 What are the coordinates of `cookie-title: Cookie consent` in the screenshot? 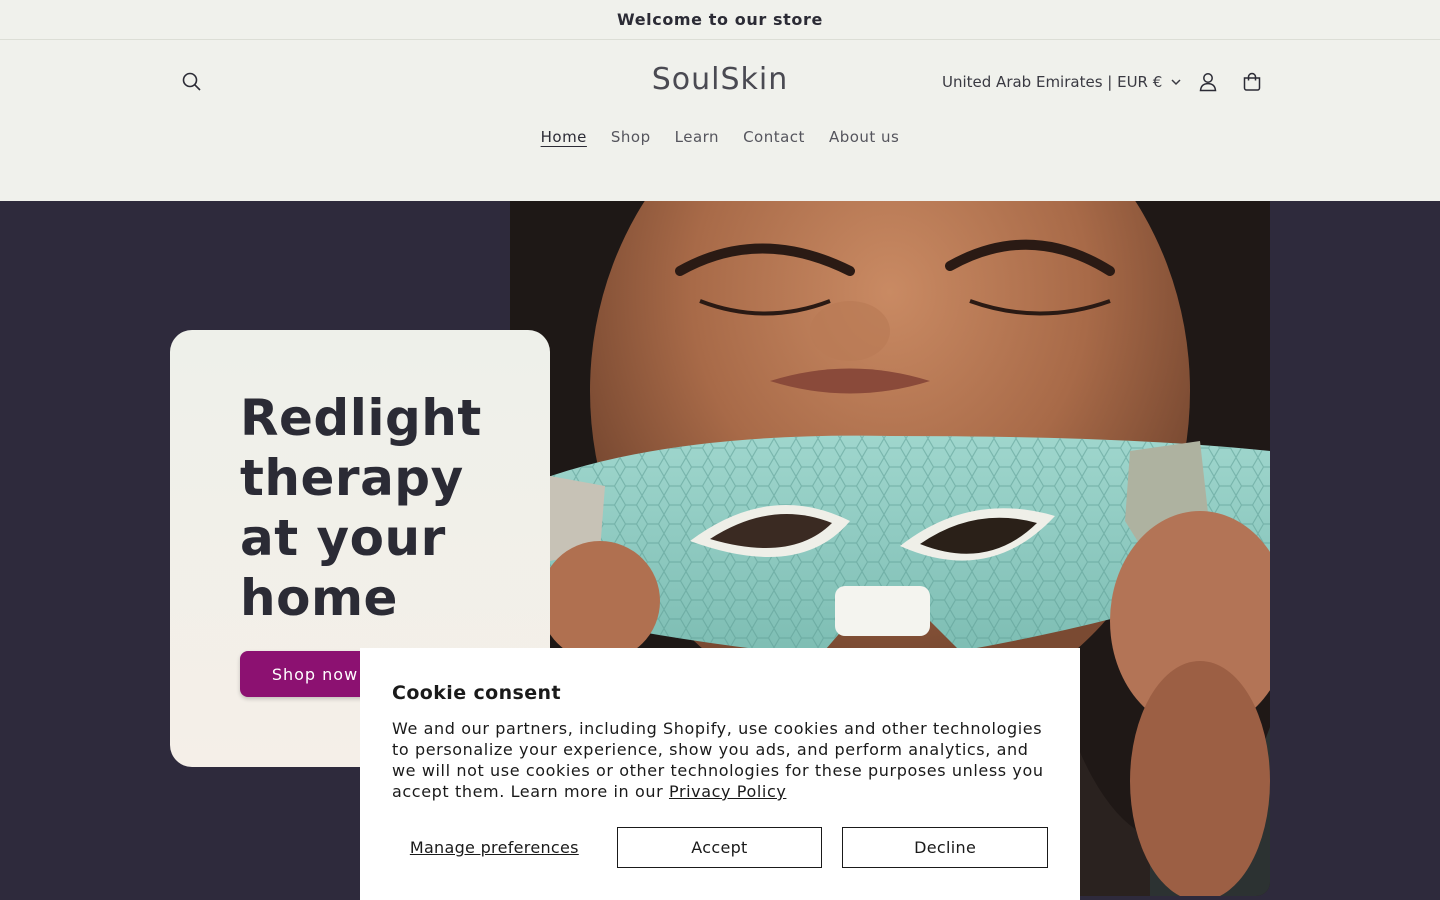 It's located at (476, 693).